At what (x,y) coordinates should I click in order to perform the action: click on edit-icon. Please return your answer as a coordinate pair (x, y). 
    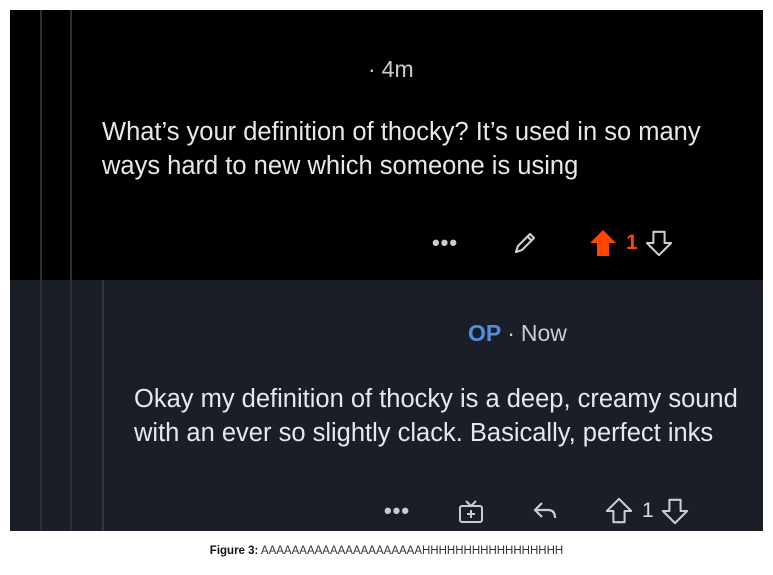
    Looking at the image, I should click on (525, 243).